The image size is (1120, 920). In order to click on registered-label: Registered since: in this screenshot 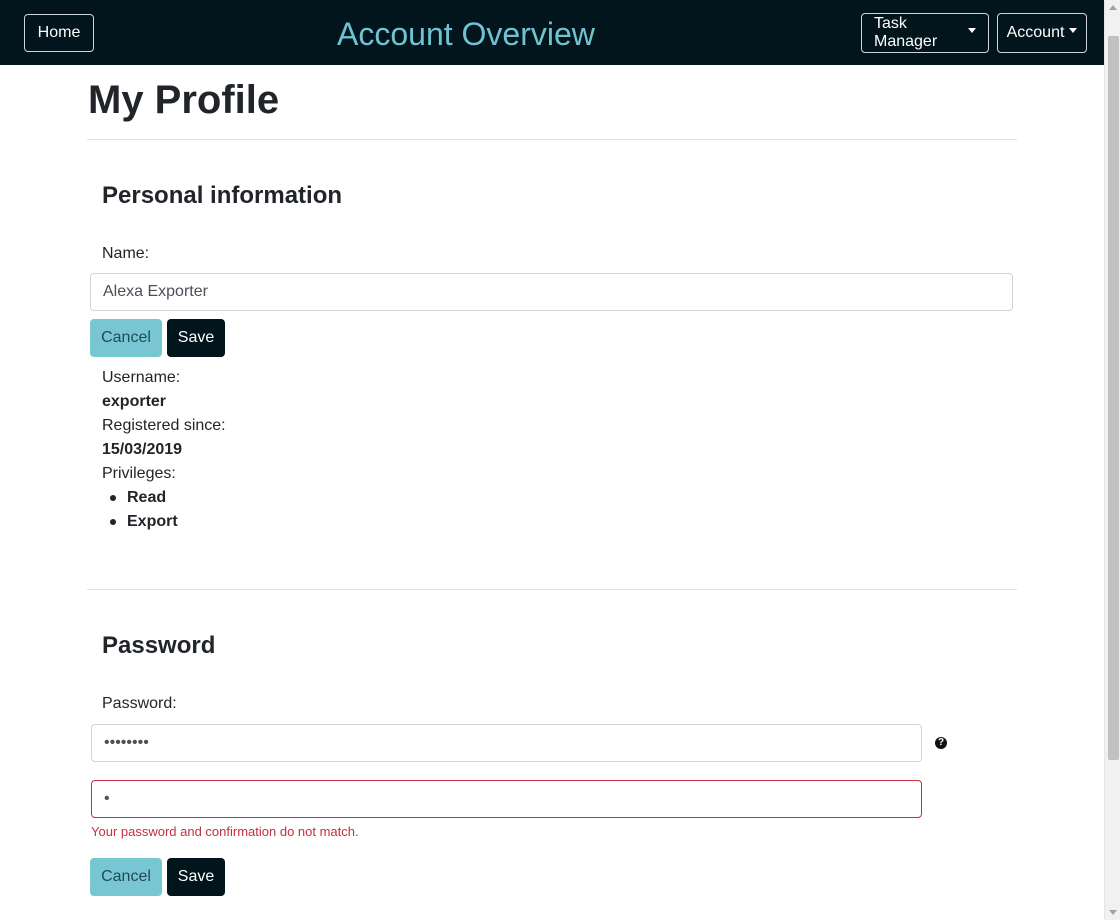, I will do `click(164, 425)`.